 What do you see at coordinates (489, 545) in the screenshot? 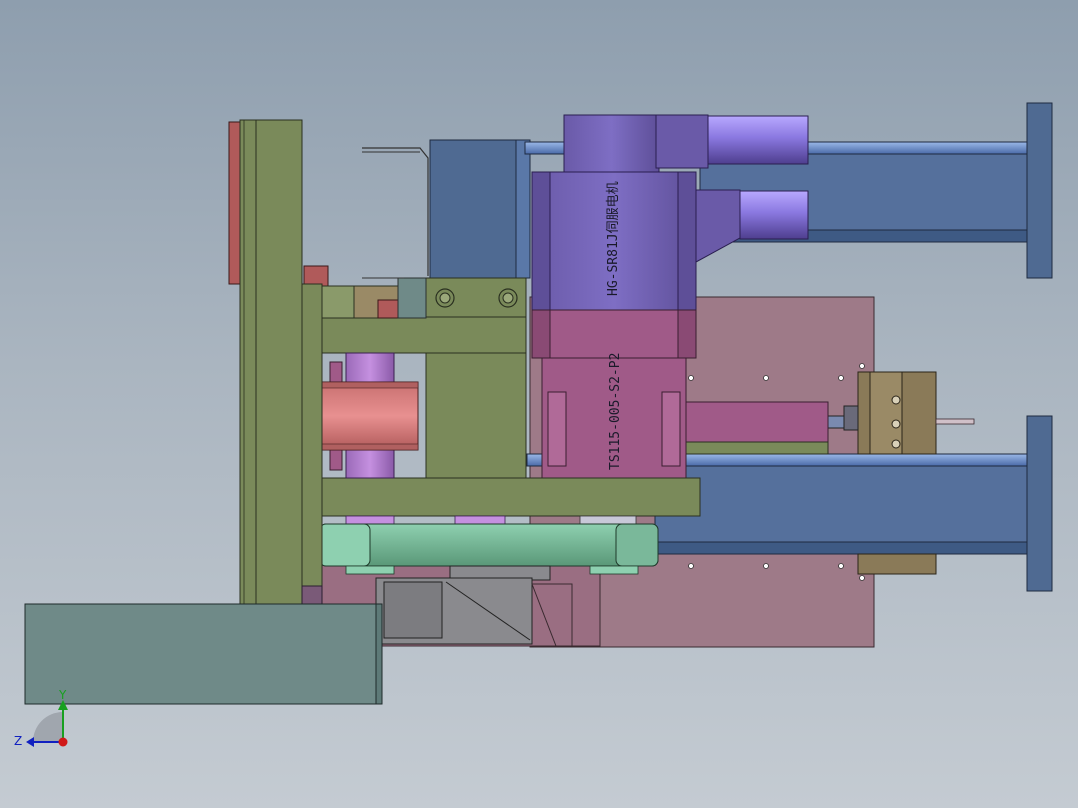
I see `belt-drive` at bounding box center [489, 545].